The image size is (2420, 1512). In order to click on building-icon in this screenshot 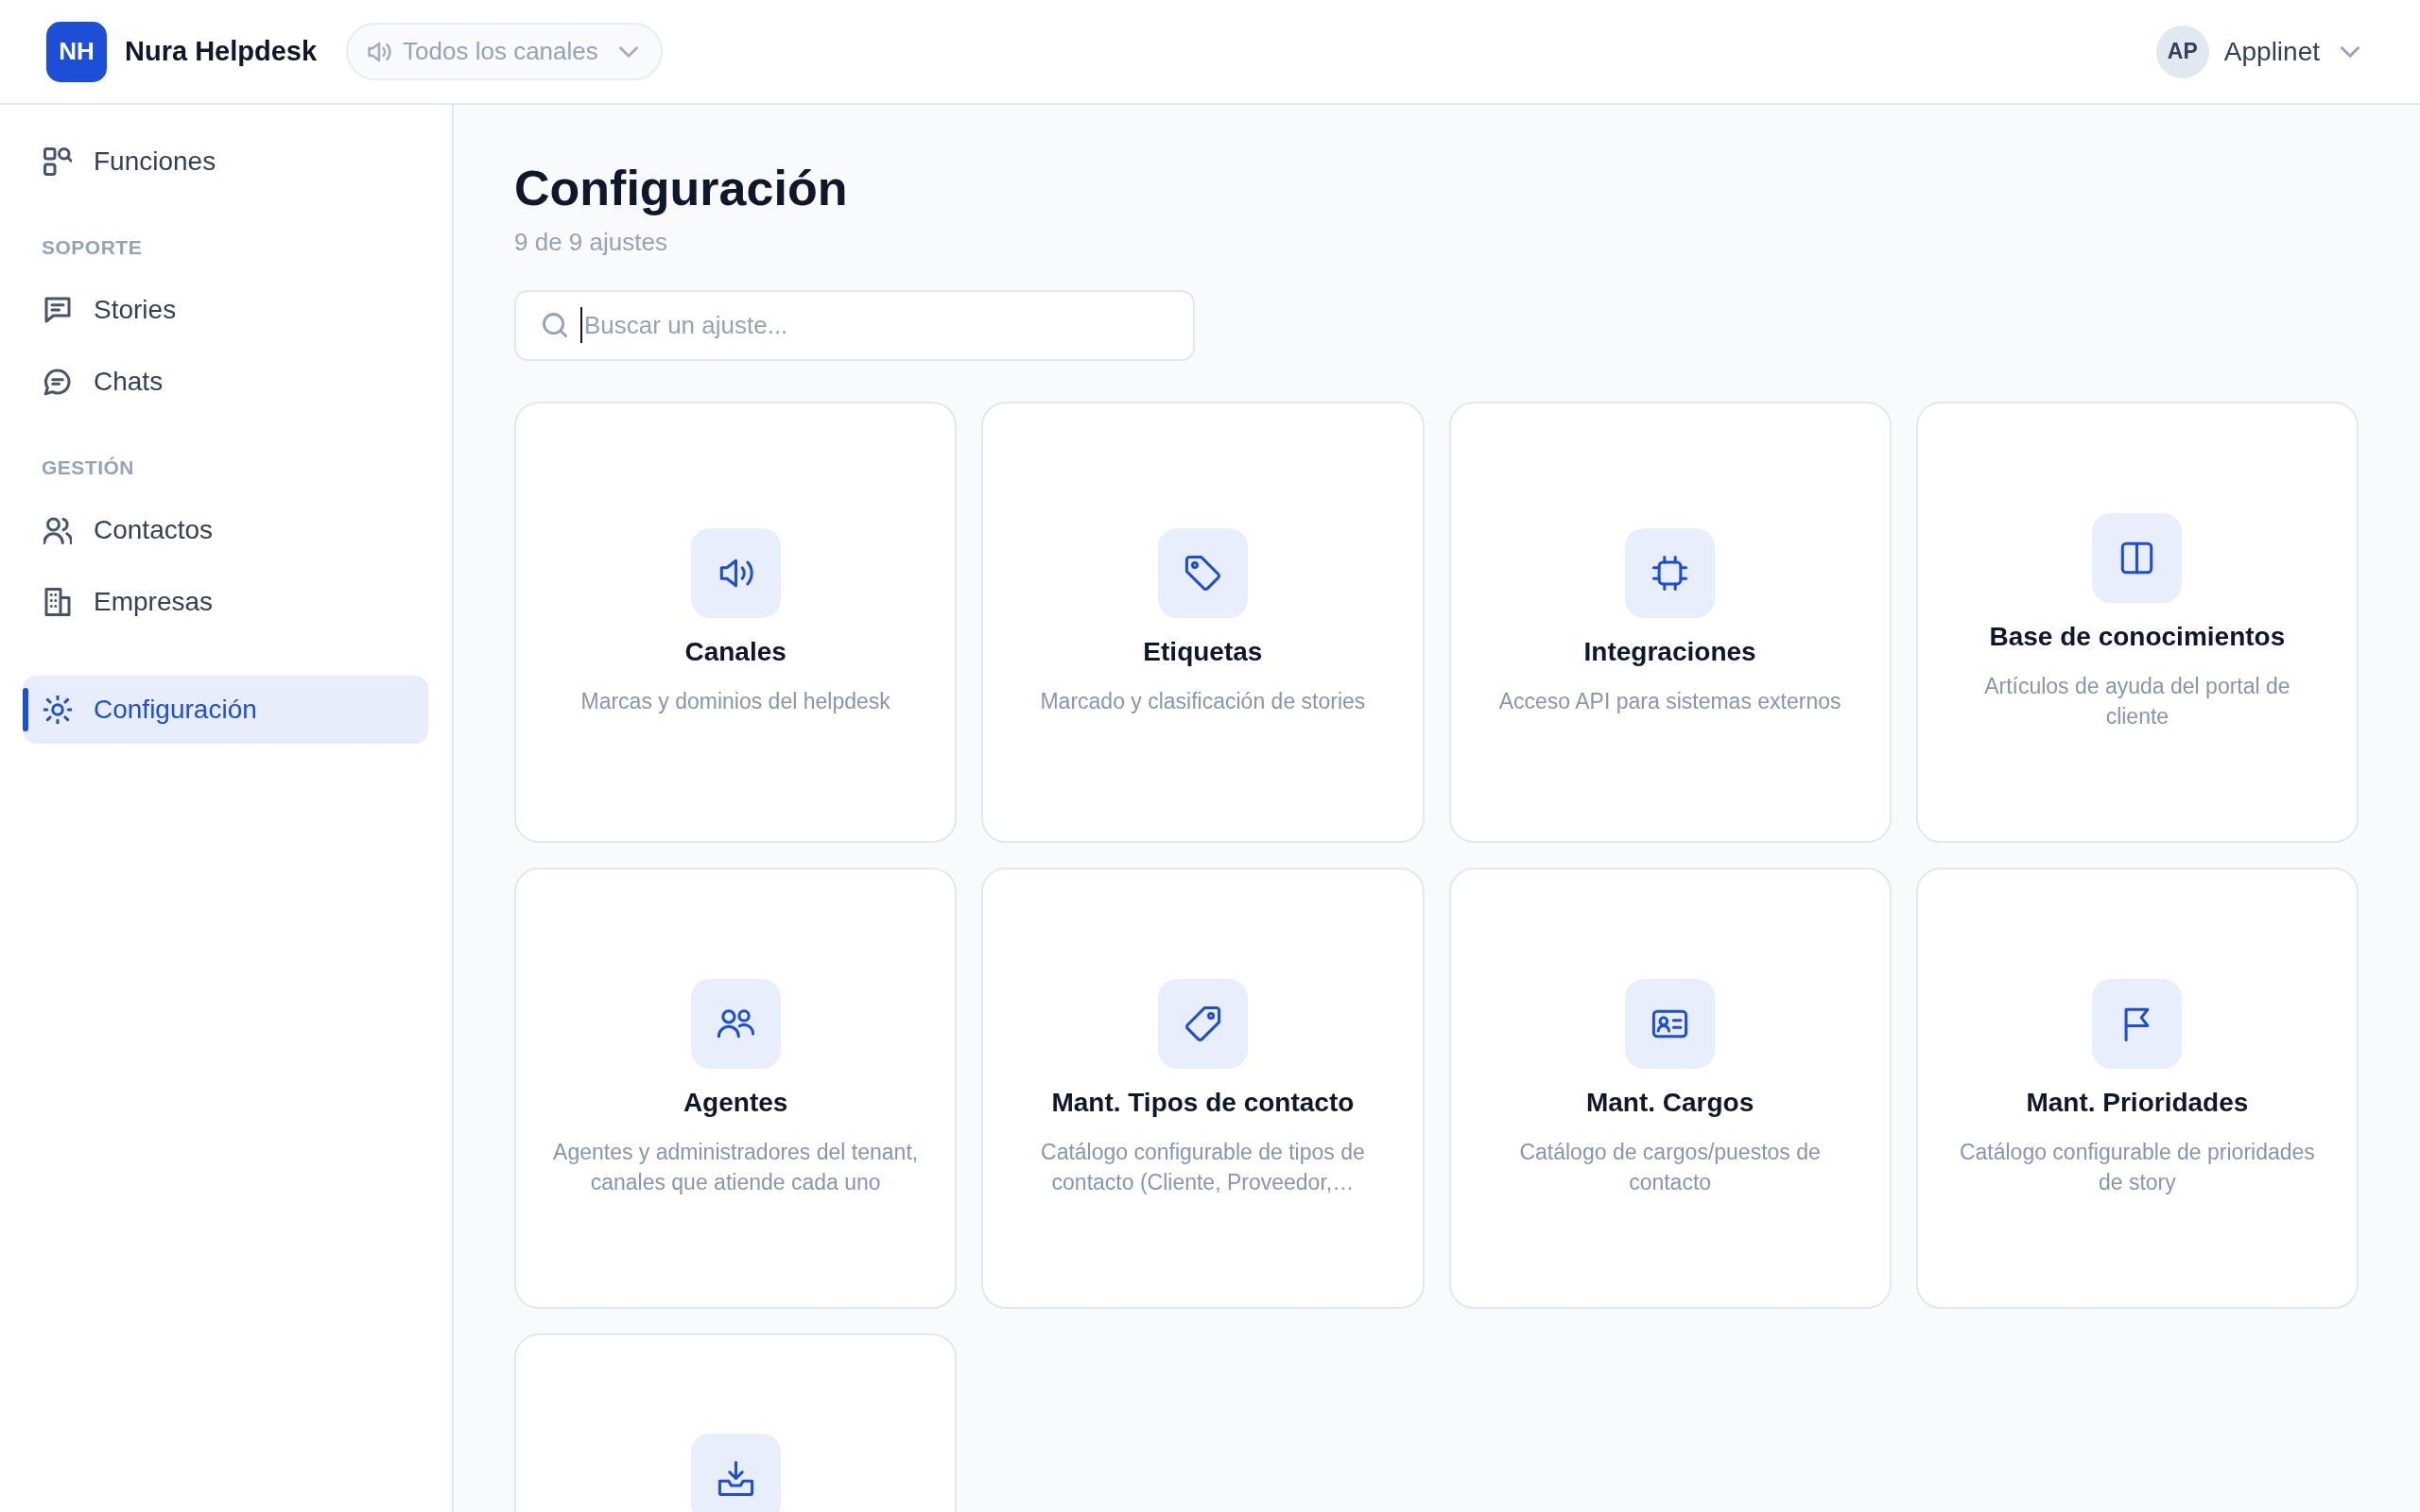, I will do `click(57, 602)`.